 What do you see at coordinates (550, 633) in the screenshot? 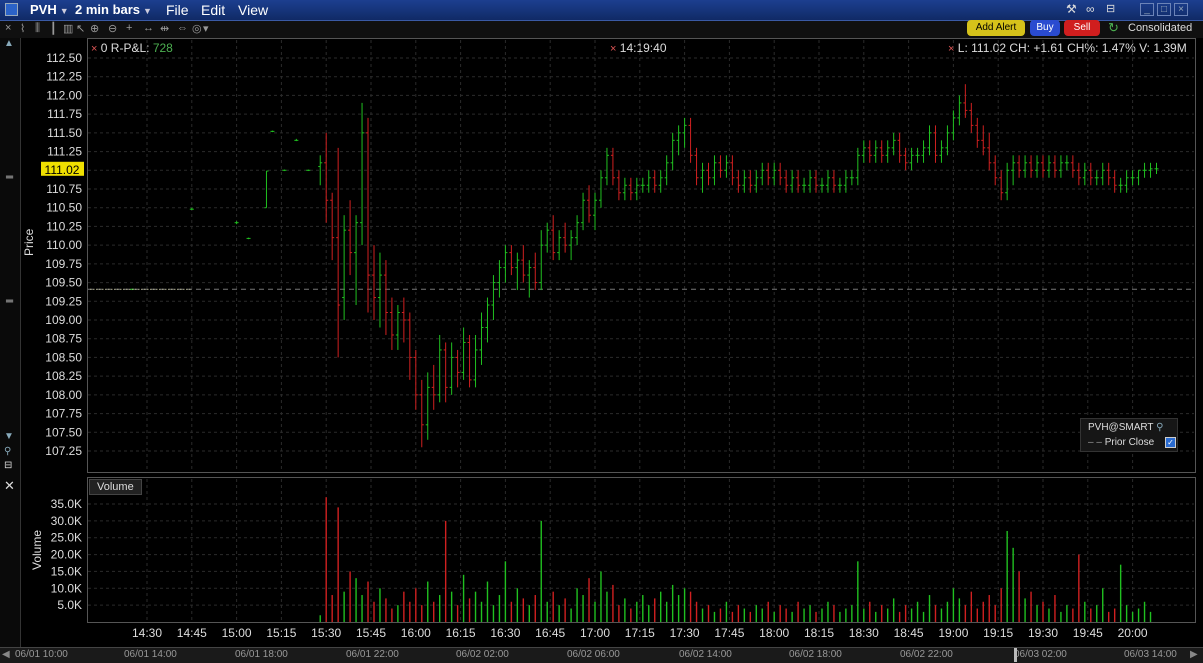
I see `time-tick-label: 16:45` at bounding box center [550, 633].